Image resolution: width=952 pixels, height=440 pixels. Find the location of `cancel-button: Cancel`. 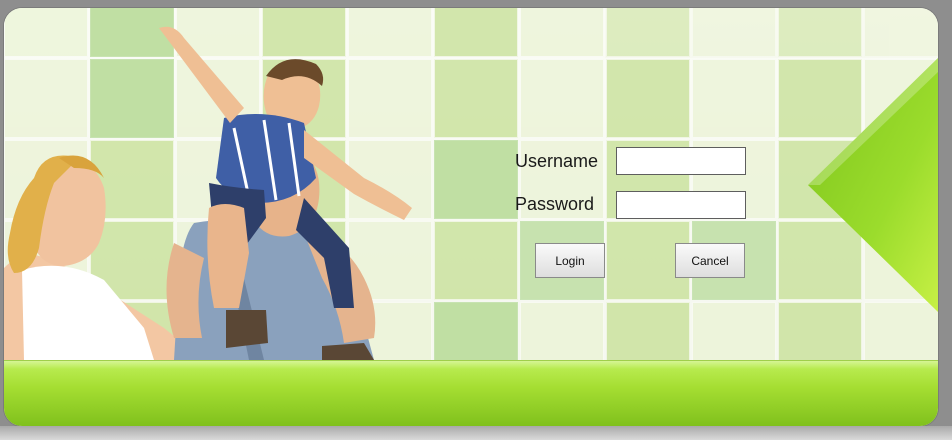

cancel-button: Cancel is located at coordinates (710, 260).